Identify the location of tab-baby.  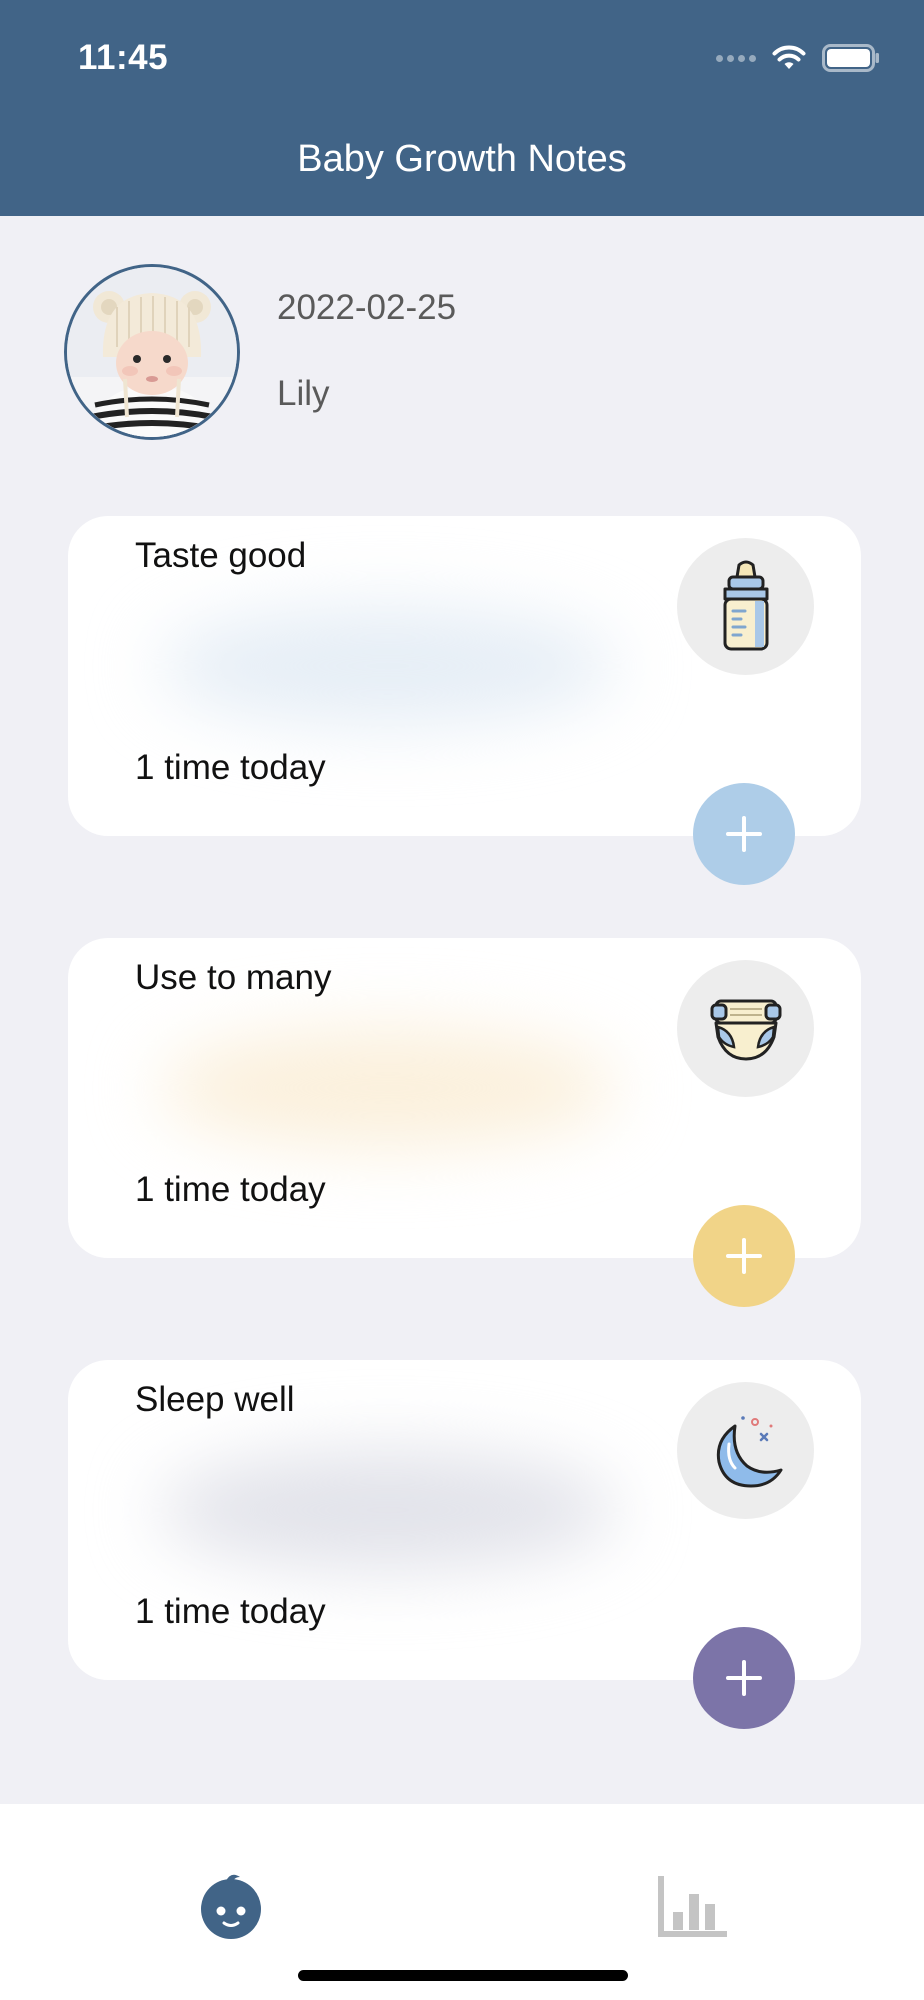
(231, 1906).